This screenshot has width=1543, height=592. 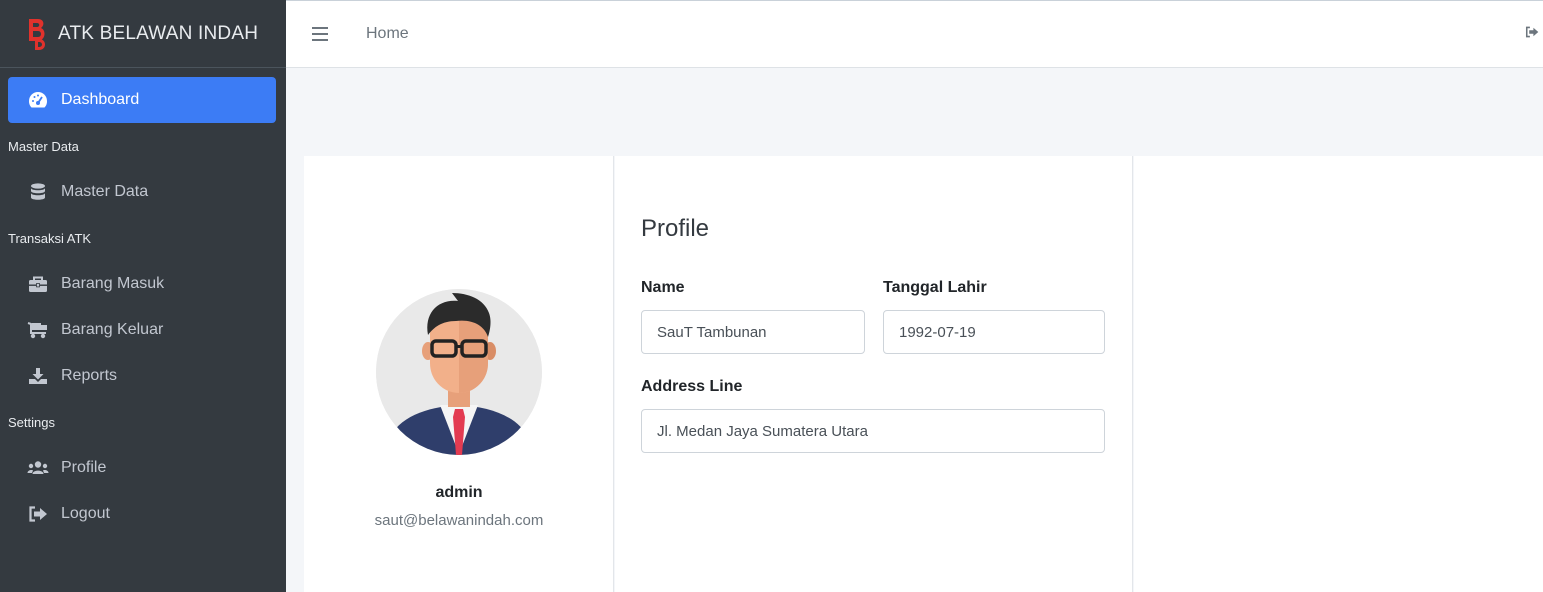 What do you see at coordinates (387, 34) in the screenshot?
I see `home-link: Home` at bounding box center [387, 34].